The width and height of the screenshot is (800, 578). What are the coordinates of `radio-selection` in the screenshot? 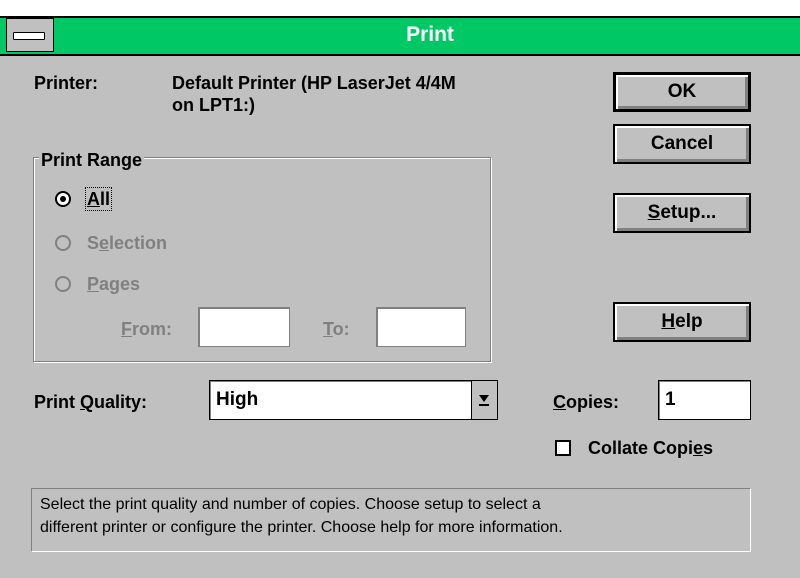 It's located at (63, 243).